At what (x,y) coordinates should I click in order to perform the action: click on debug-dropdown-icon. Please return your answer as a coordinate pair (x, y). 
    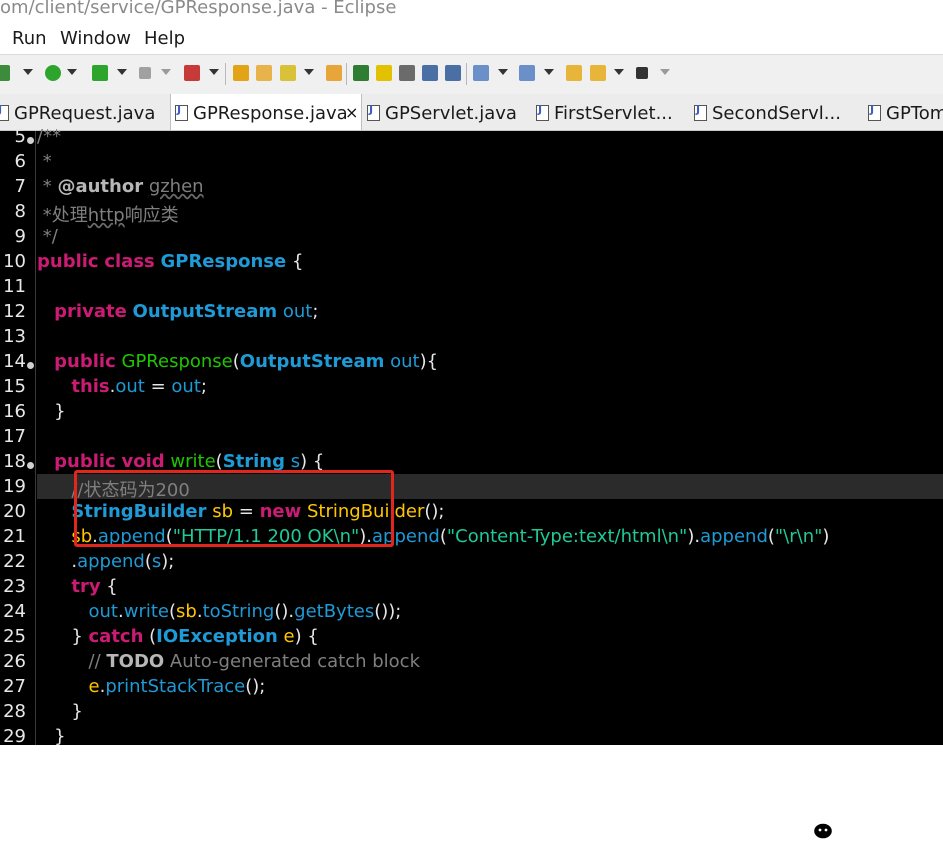
    Looking at the image, I should click on (28, 72).